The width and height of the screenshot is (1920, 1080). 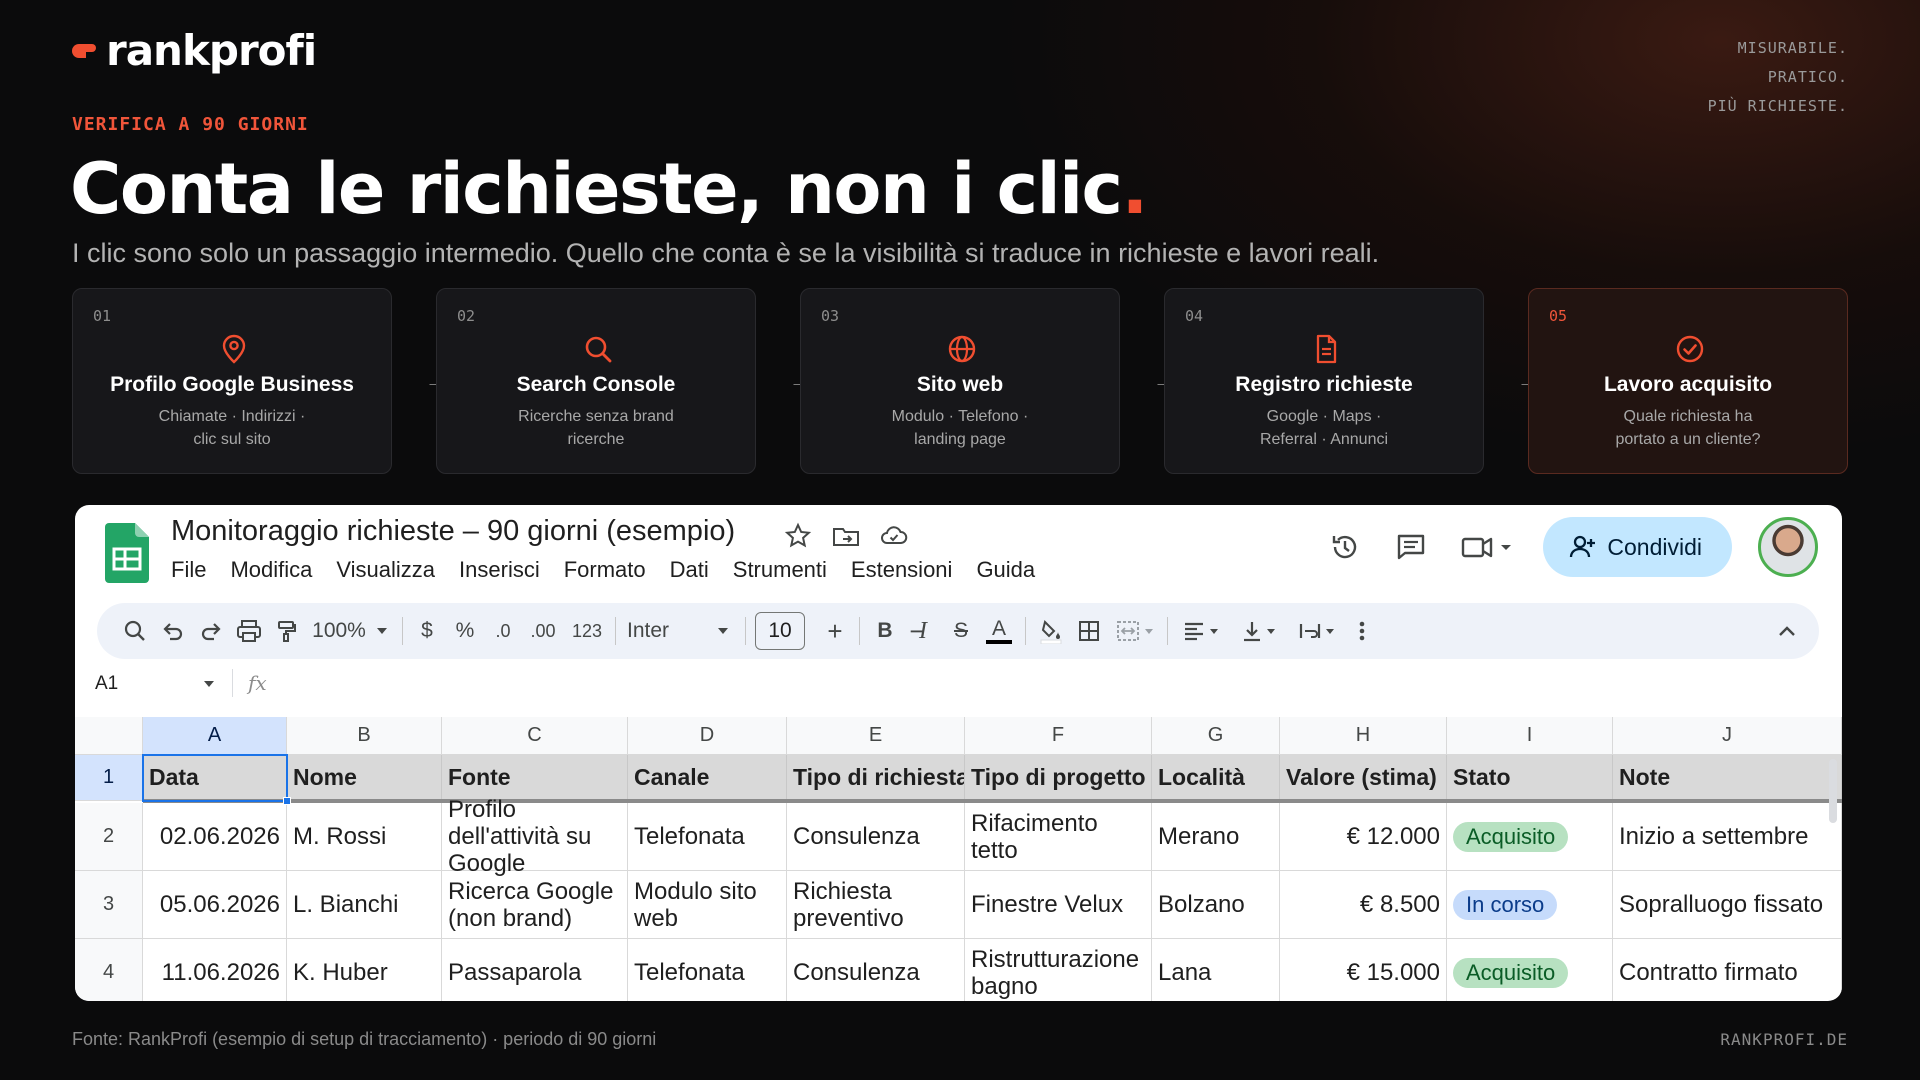 What do you see at coordinates (1216, 970) in the screenshot?
I see `table-cell: Lana` at bounding box center [1216, 970].